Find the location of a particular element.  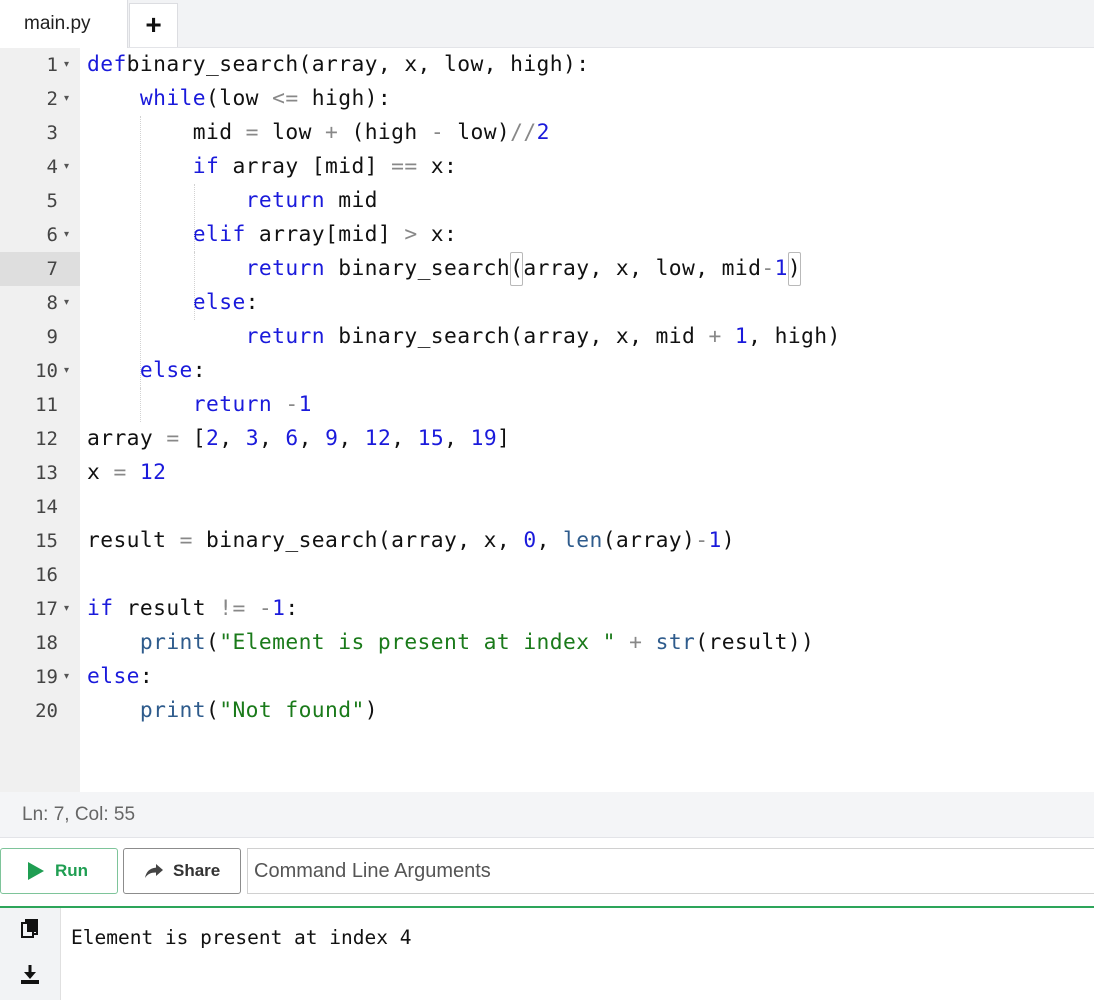

add-tab-button: + is located at coordinates (153, 25).